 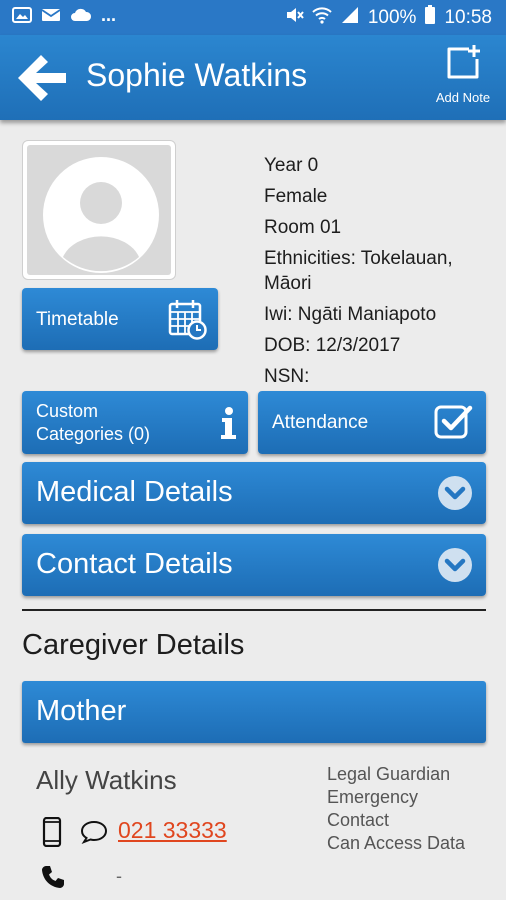 I want to click on attendance-button: Attendance, so click(x=372, y=422).